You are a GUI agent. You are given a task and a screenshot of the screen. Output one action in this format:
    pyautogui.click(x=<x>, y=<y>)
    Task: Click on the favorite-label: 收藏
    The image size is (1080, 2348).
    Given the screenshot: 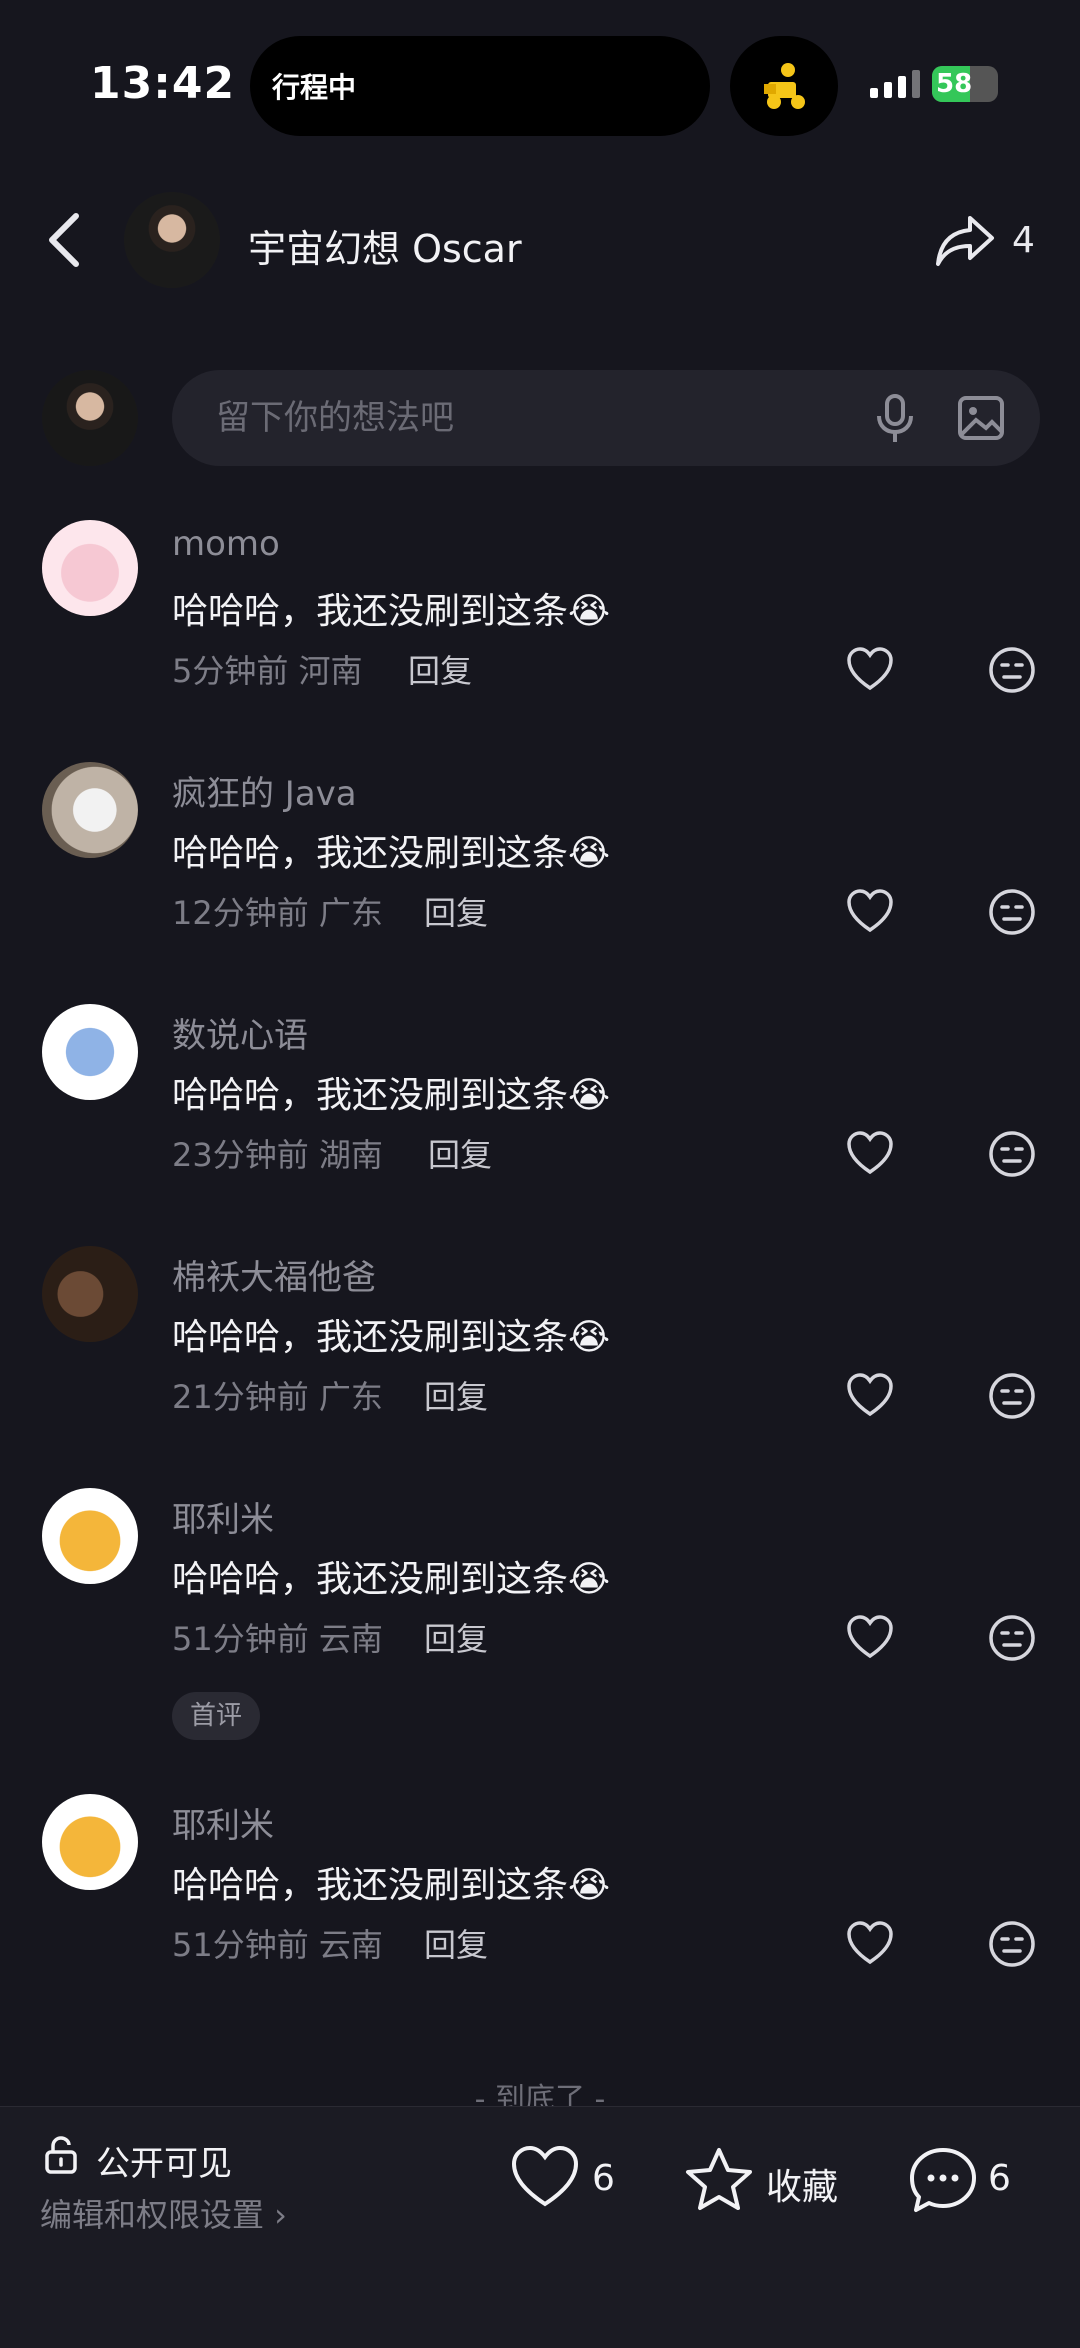 What is the action you would take?
    pyautogui.click(x=802, y=2184)
    